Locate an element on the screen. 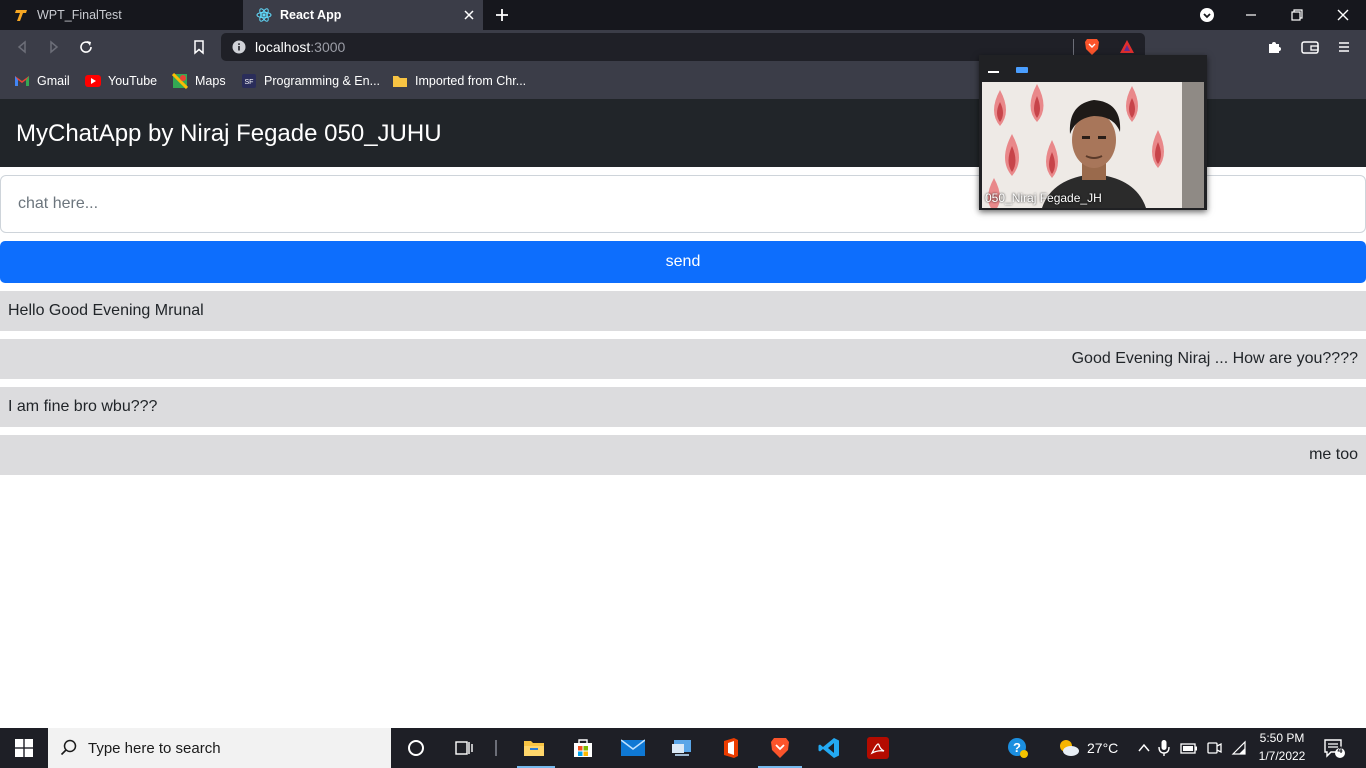 Image resolution: width=1366 pixels, height=768 pixels. video-call-pip: 050_Niraj Fegade_JH is located at coordinates (1093, 132).